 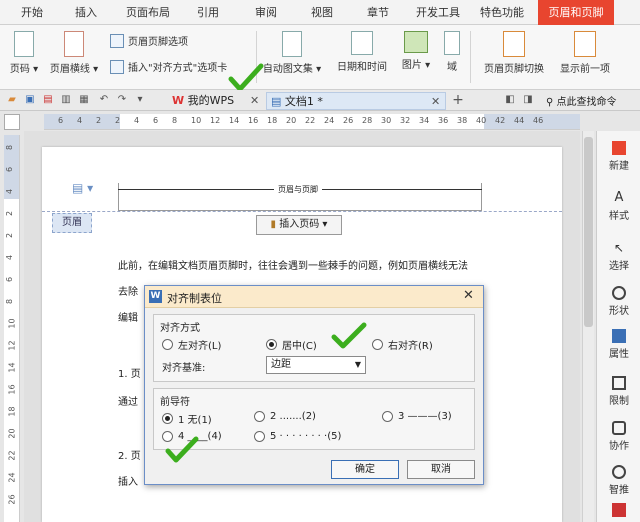 What do you see at coordinates (196, 120) in the screenshot?
I see `ruler-tick-label: 10` at bounding box center [196, 120].